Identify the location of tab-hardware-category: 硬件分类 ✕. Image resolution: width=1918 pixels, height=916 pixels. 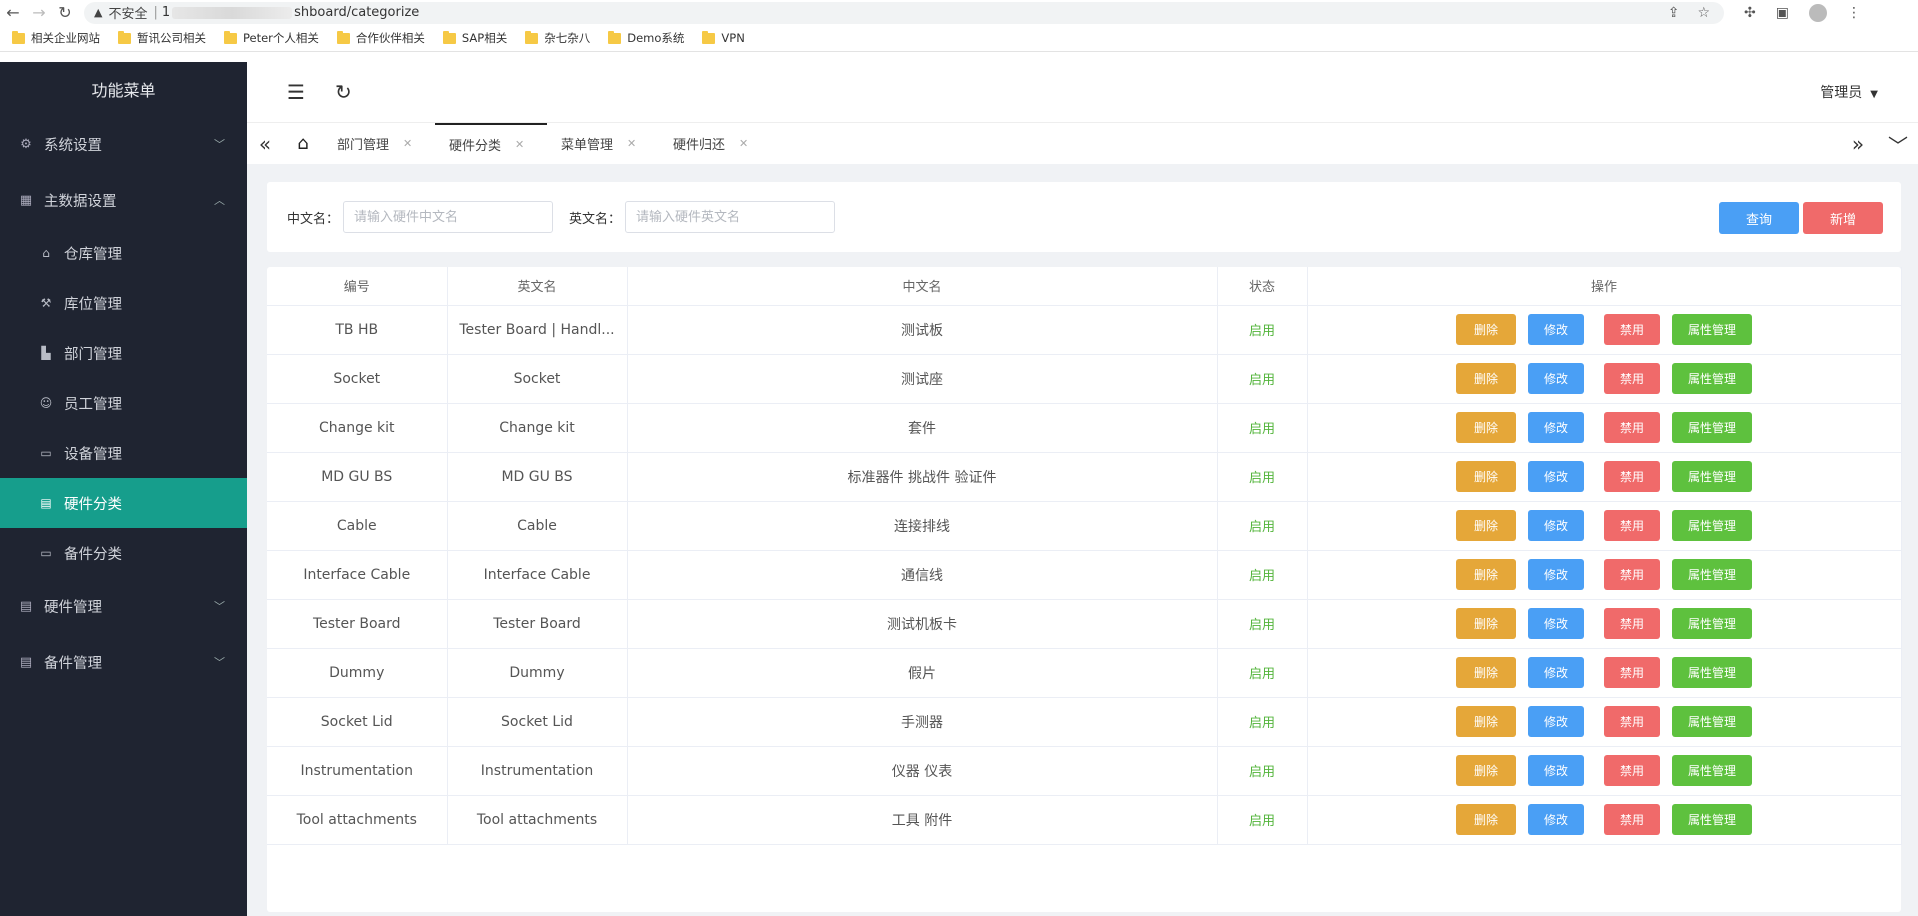
(491, 143).